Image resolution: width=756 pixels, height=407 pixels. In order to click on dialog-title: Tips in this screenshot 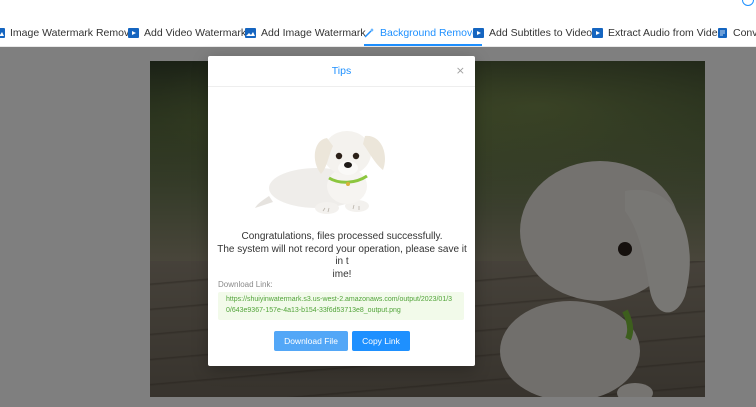, I will do `click(341, 71)`.